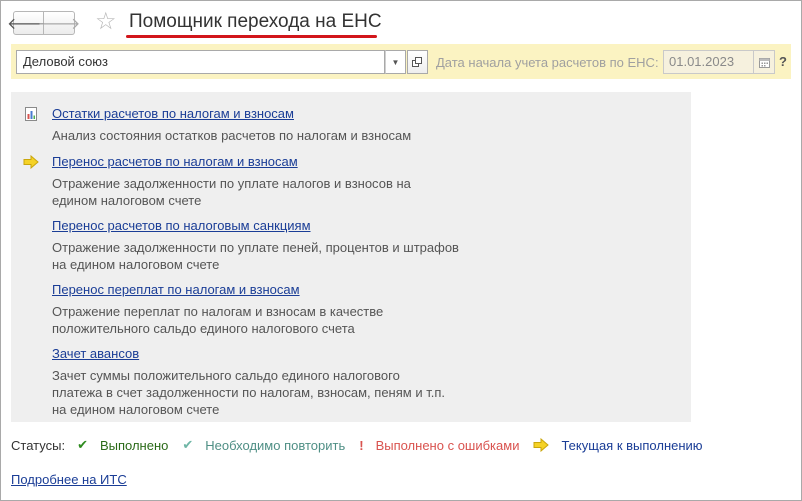 Image resolution: width=802 pixels, height=501 pixels. Describe the element at coordinates (173, 113) in the screenshot. I see `step-link-balances: Остатки расчетов по налогам и взносам` at that location.